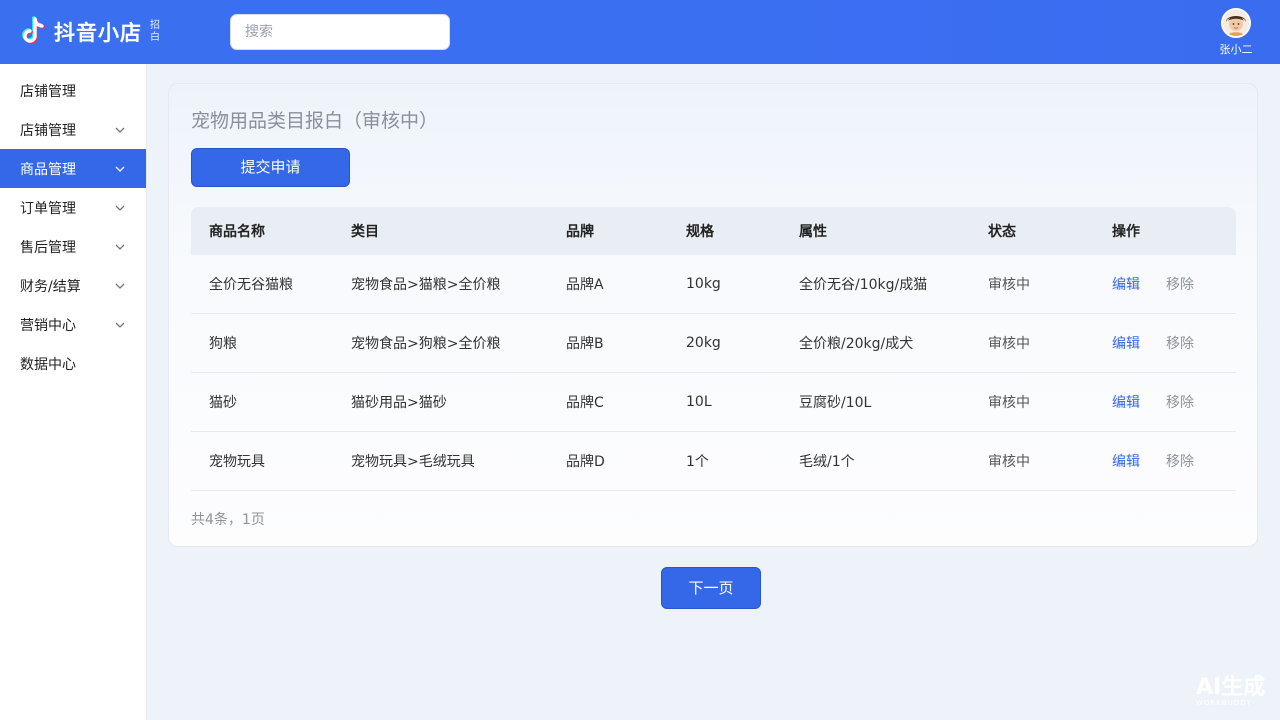 The width and height of the screenshot is (1280, 720). Describe the element at coordinates (413, 462) in the screenshot. I see `product-category: 宠物玩具>毛绒玩具` at that location.